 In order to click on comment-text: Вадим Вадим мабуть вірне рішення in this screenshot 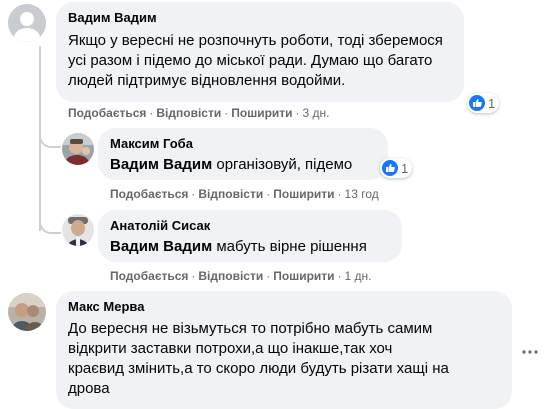, I will do `click(238, 246)`.